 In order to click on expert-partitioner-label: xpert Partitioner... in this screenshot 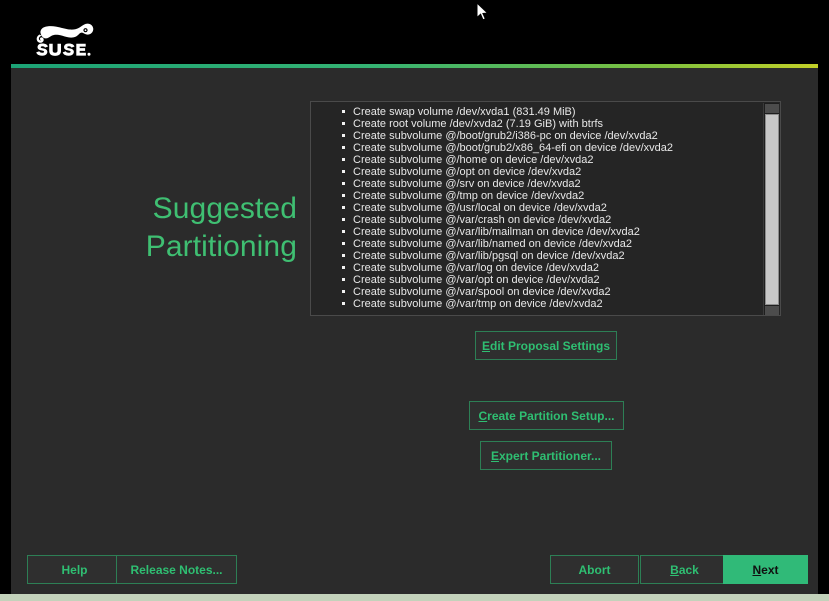, I will do `click(550, 455)`.